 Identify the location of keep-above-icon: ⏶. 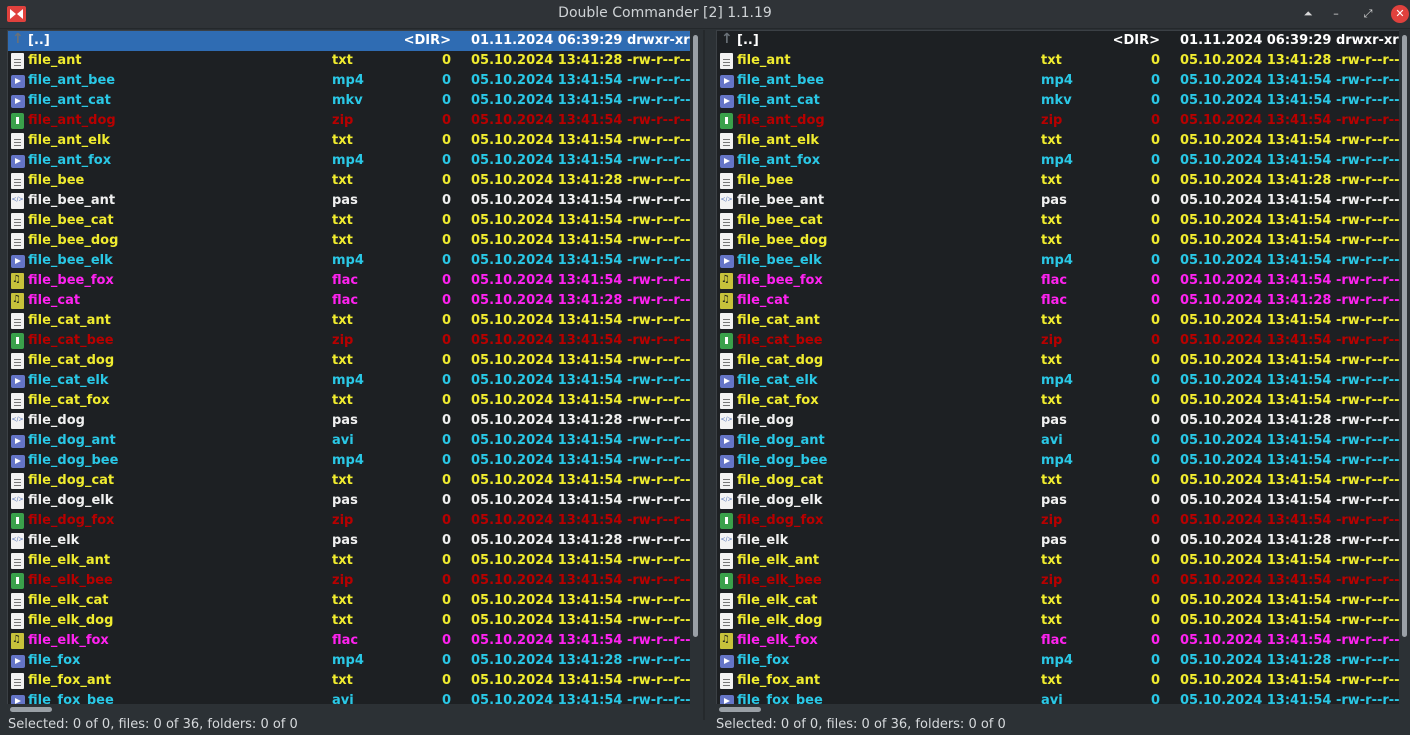
(1308, 14).